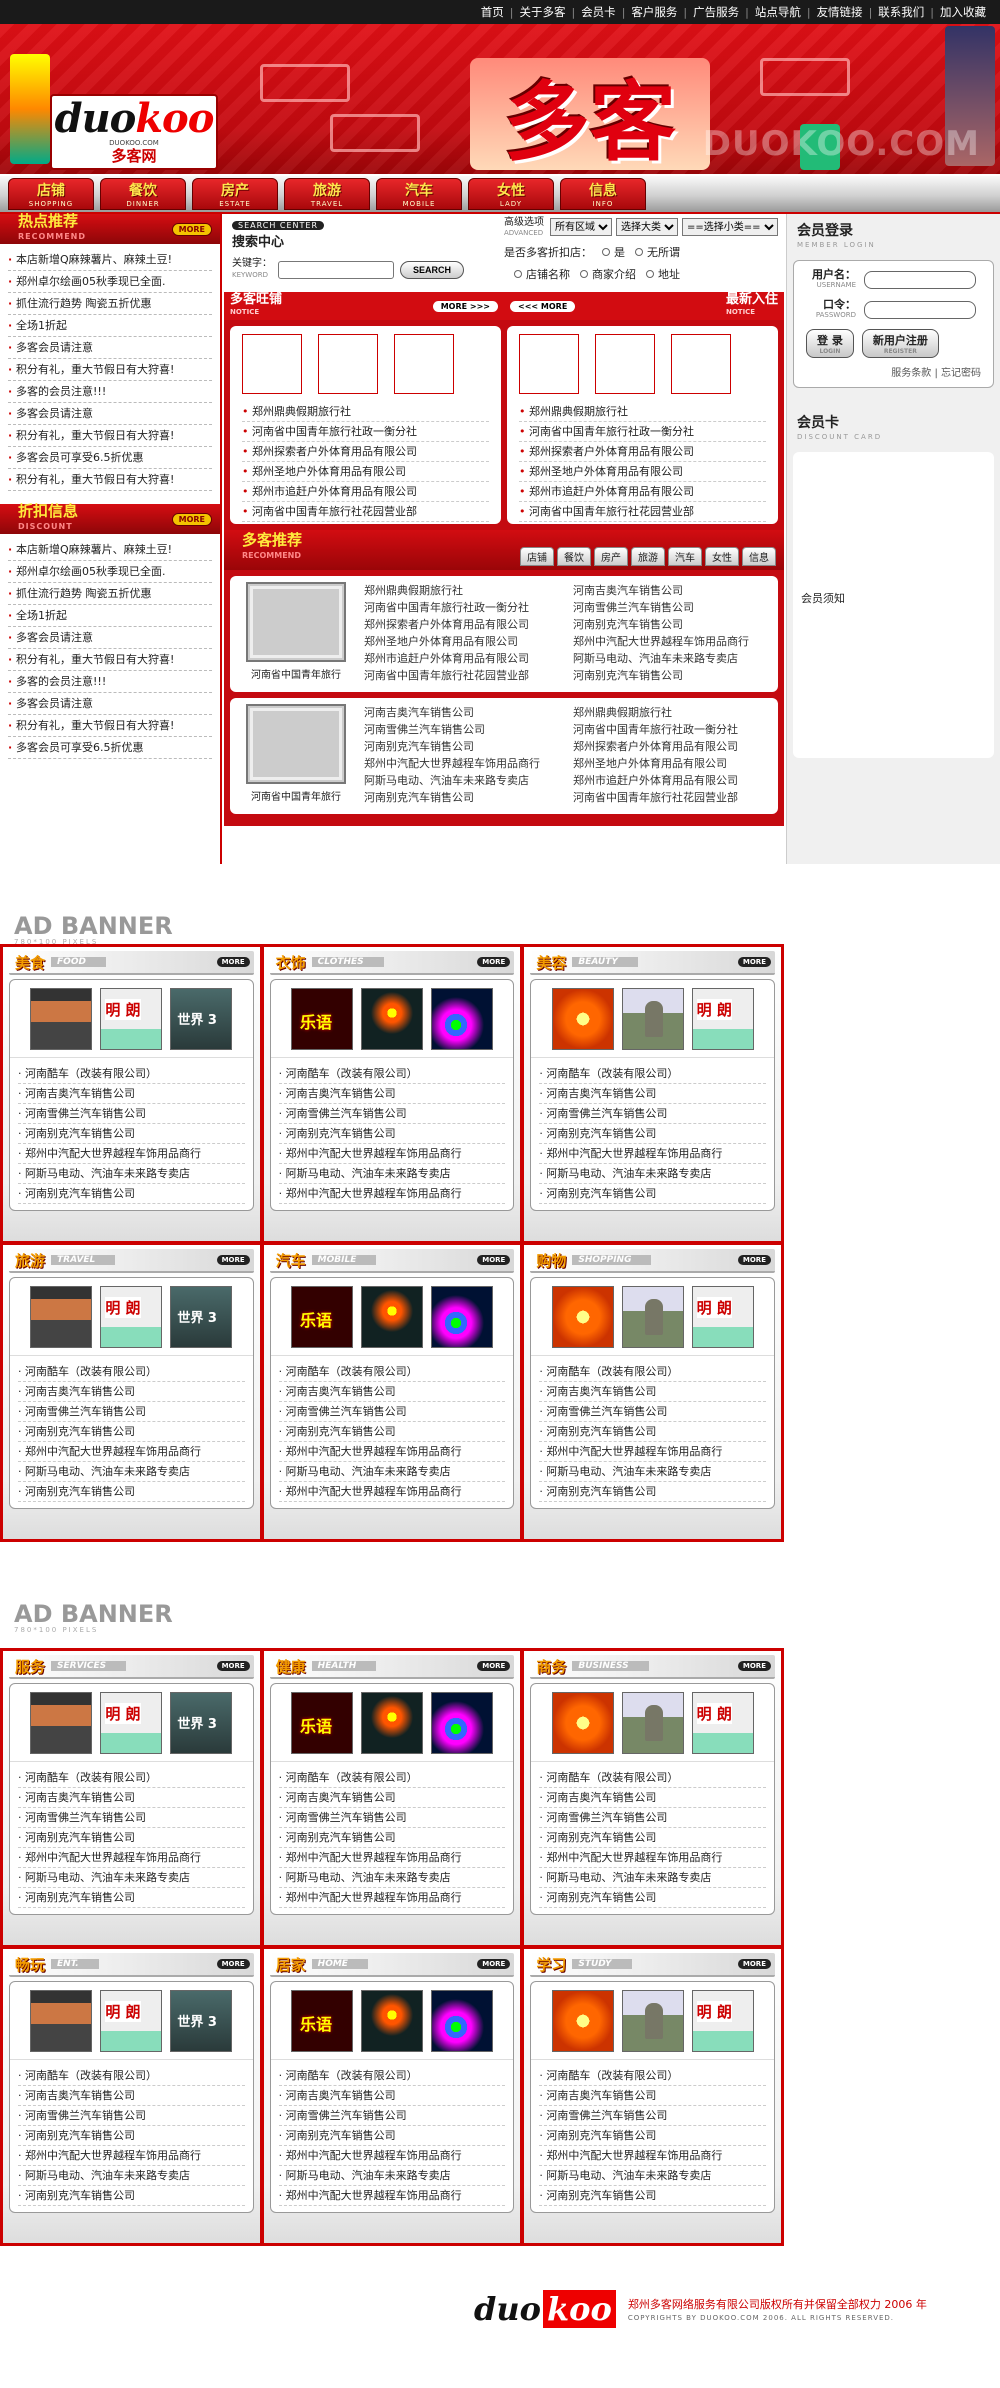 The width and height of the screenshot is (1000, 2388). Describe the element at coordinates (716, 12) in the screenshot. I see `top-link: 广告服务` at that location.